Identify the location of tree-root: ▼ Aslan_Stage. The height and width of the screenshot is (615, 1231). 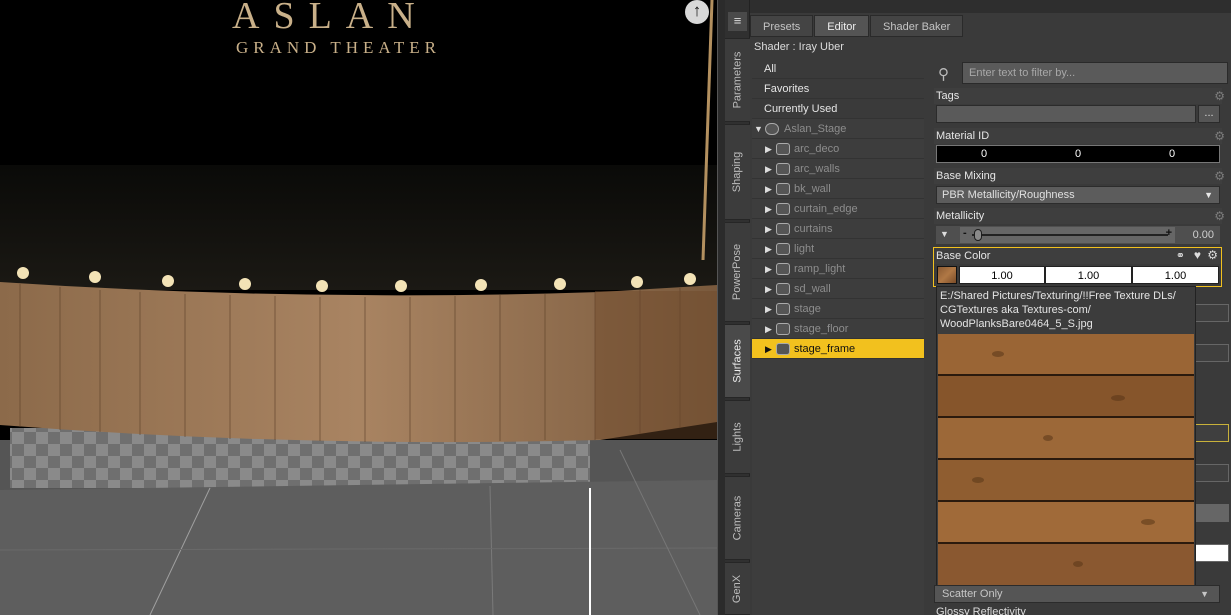
(838, 129).